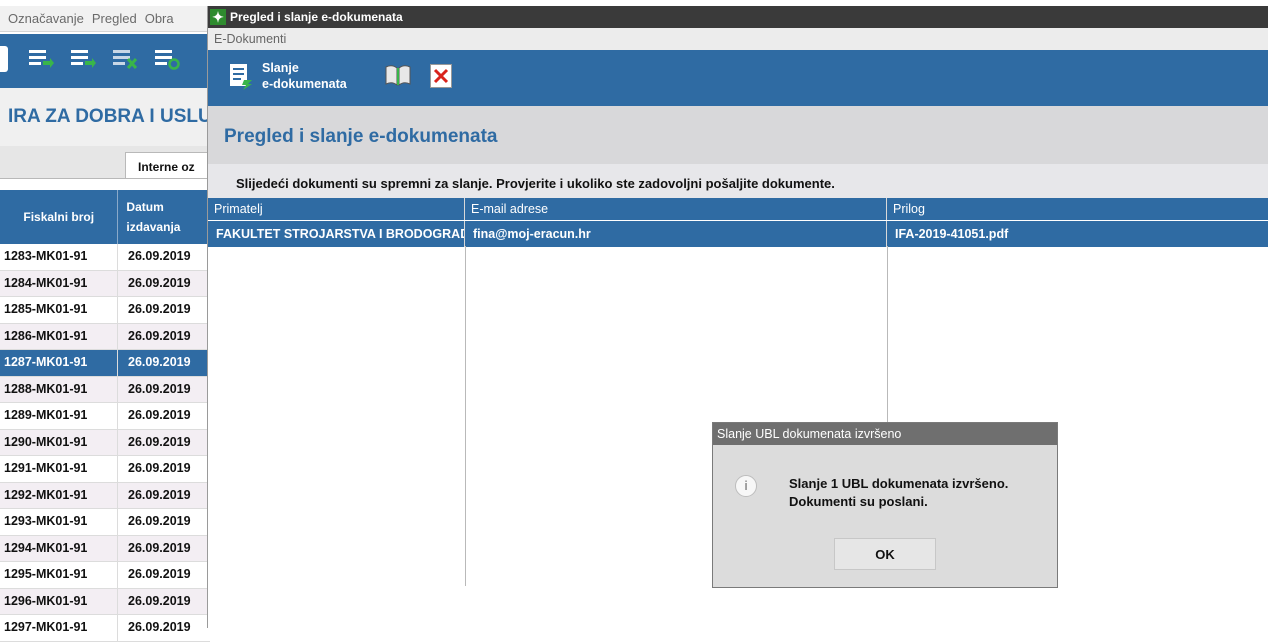  Describe the element at coordinates (304, 84) in the screenshot. I see `send-label-line2: e-dokumenata` at that location.